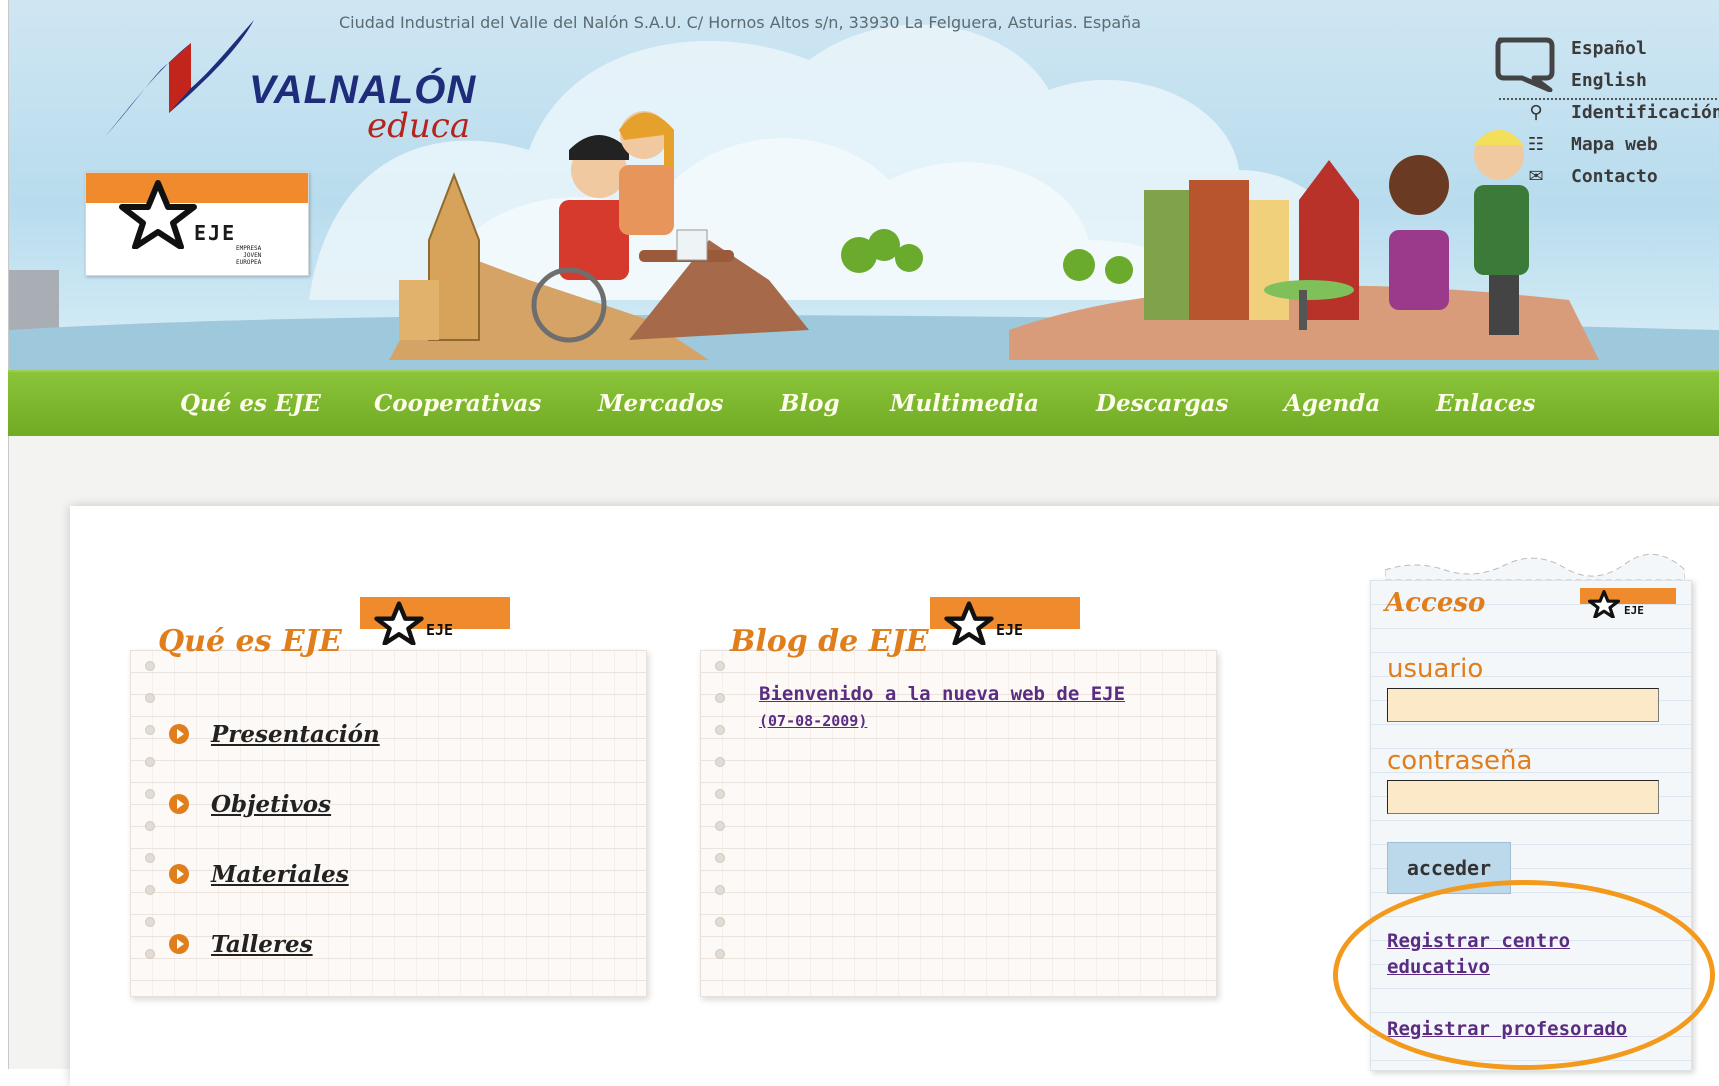  What do you see at coordinates (1614, 144) in the screenshot?
I see `sitemap-link: Mapa web` at bounding box center [1614, 144].